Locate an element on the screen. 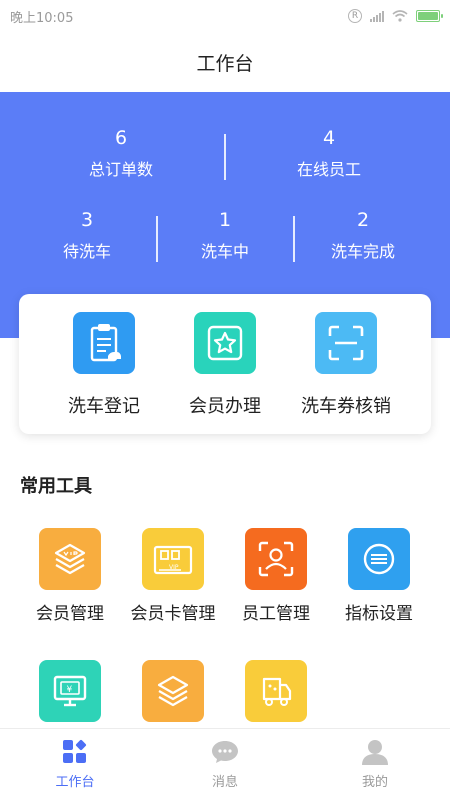  tool-label: 会员卡管理 is located at coordinates (173, 614).